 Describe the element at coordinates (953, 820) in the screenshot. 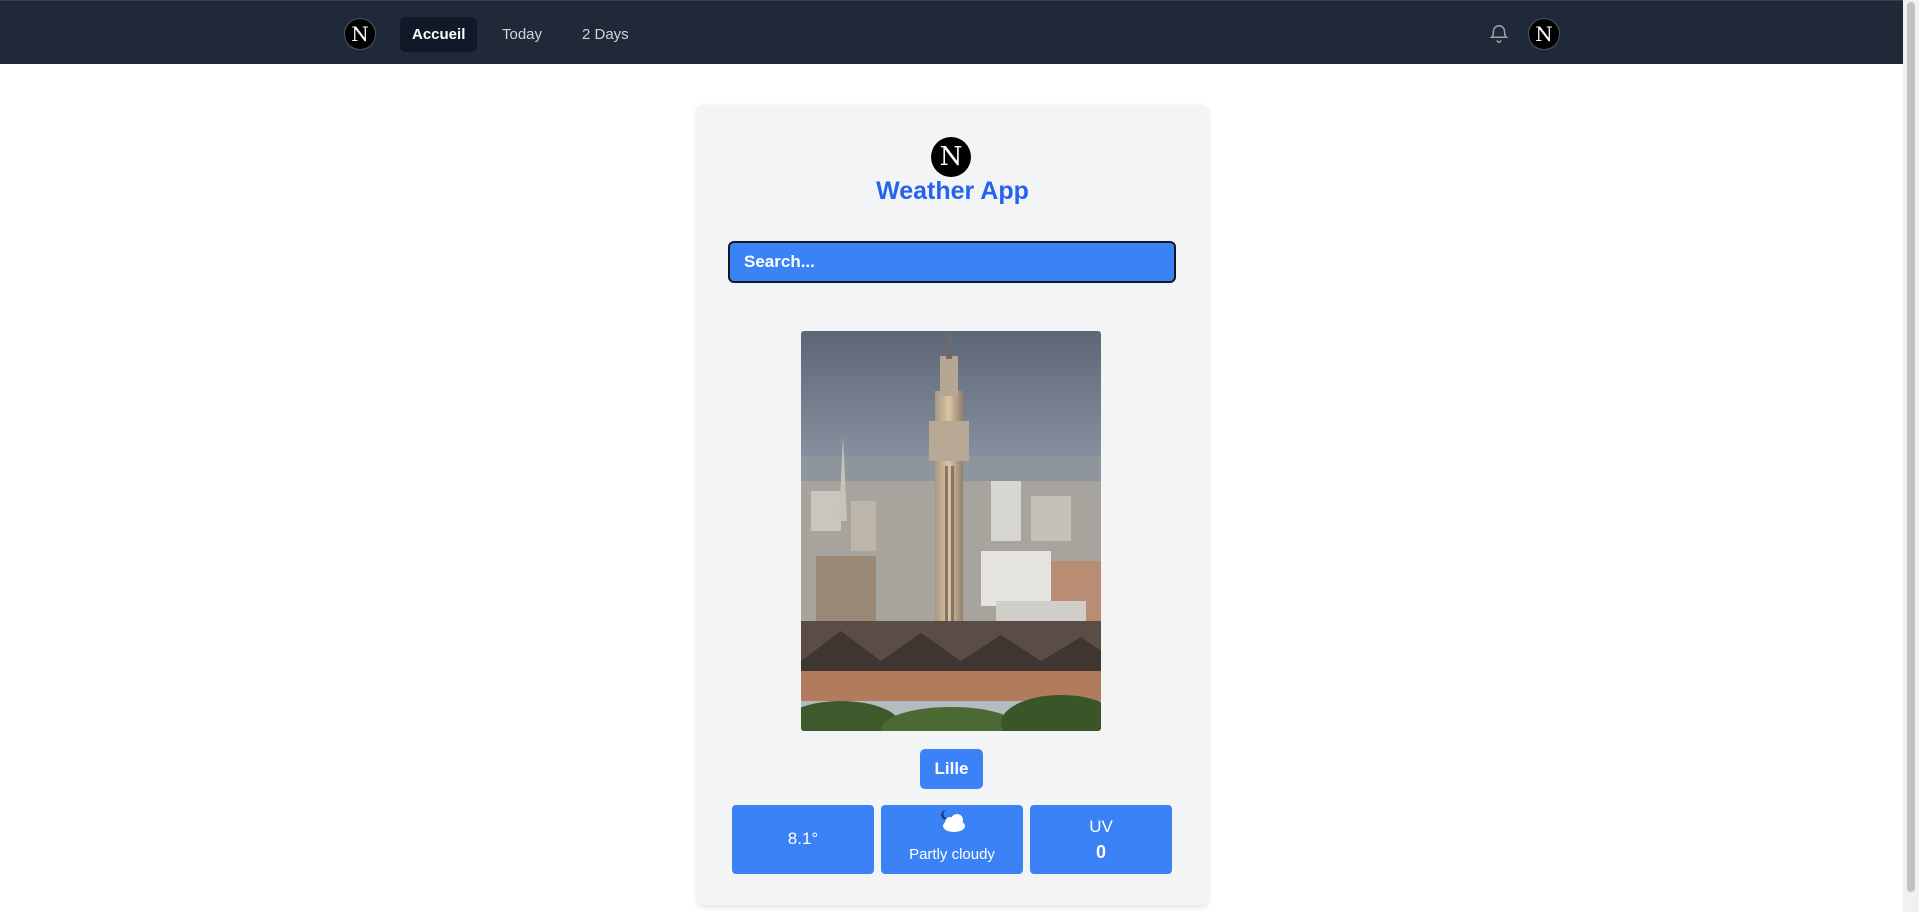

I see `partly-cloudy-night-icon` at that location.